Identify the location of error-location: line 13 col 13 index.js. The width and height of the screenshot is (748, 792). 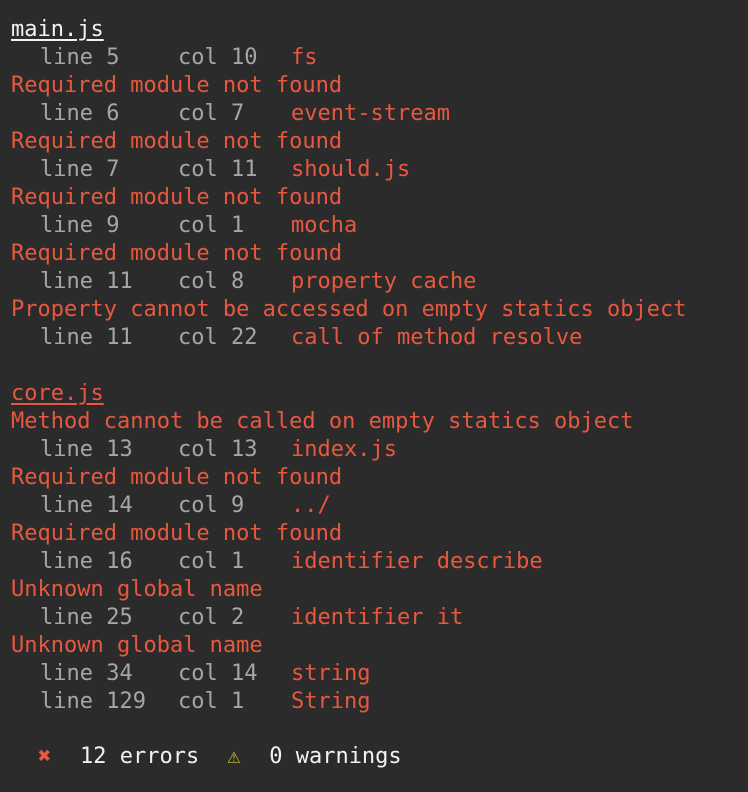
(349, 450).